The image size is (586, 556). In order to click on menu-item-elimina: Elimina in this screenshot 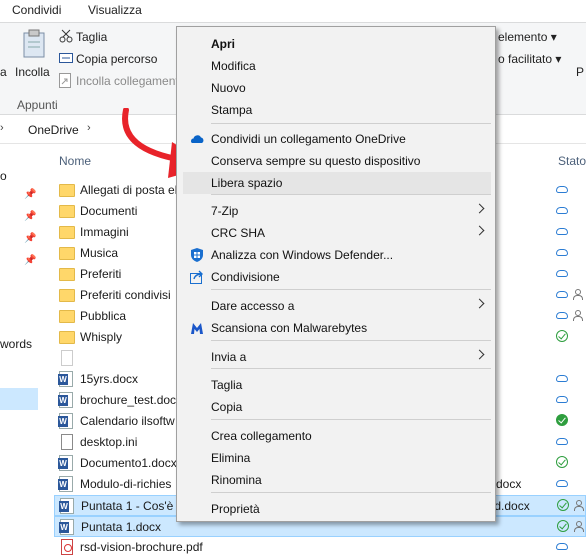, I will do `click(337, 458)`.